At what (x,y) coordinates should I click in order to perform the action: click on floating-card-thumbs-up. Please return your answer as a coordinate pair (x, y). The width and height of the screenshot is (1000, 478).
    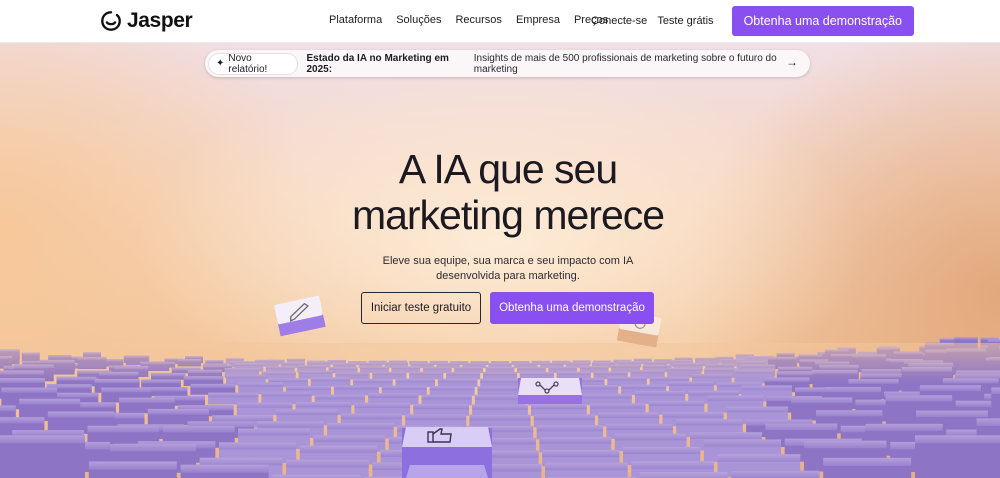
    Looking at the image, I should click on (447, 452).